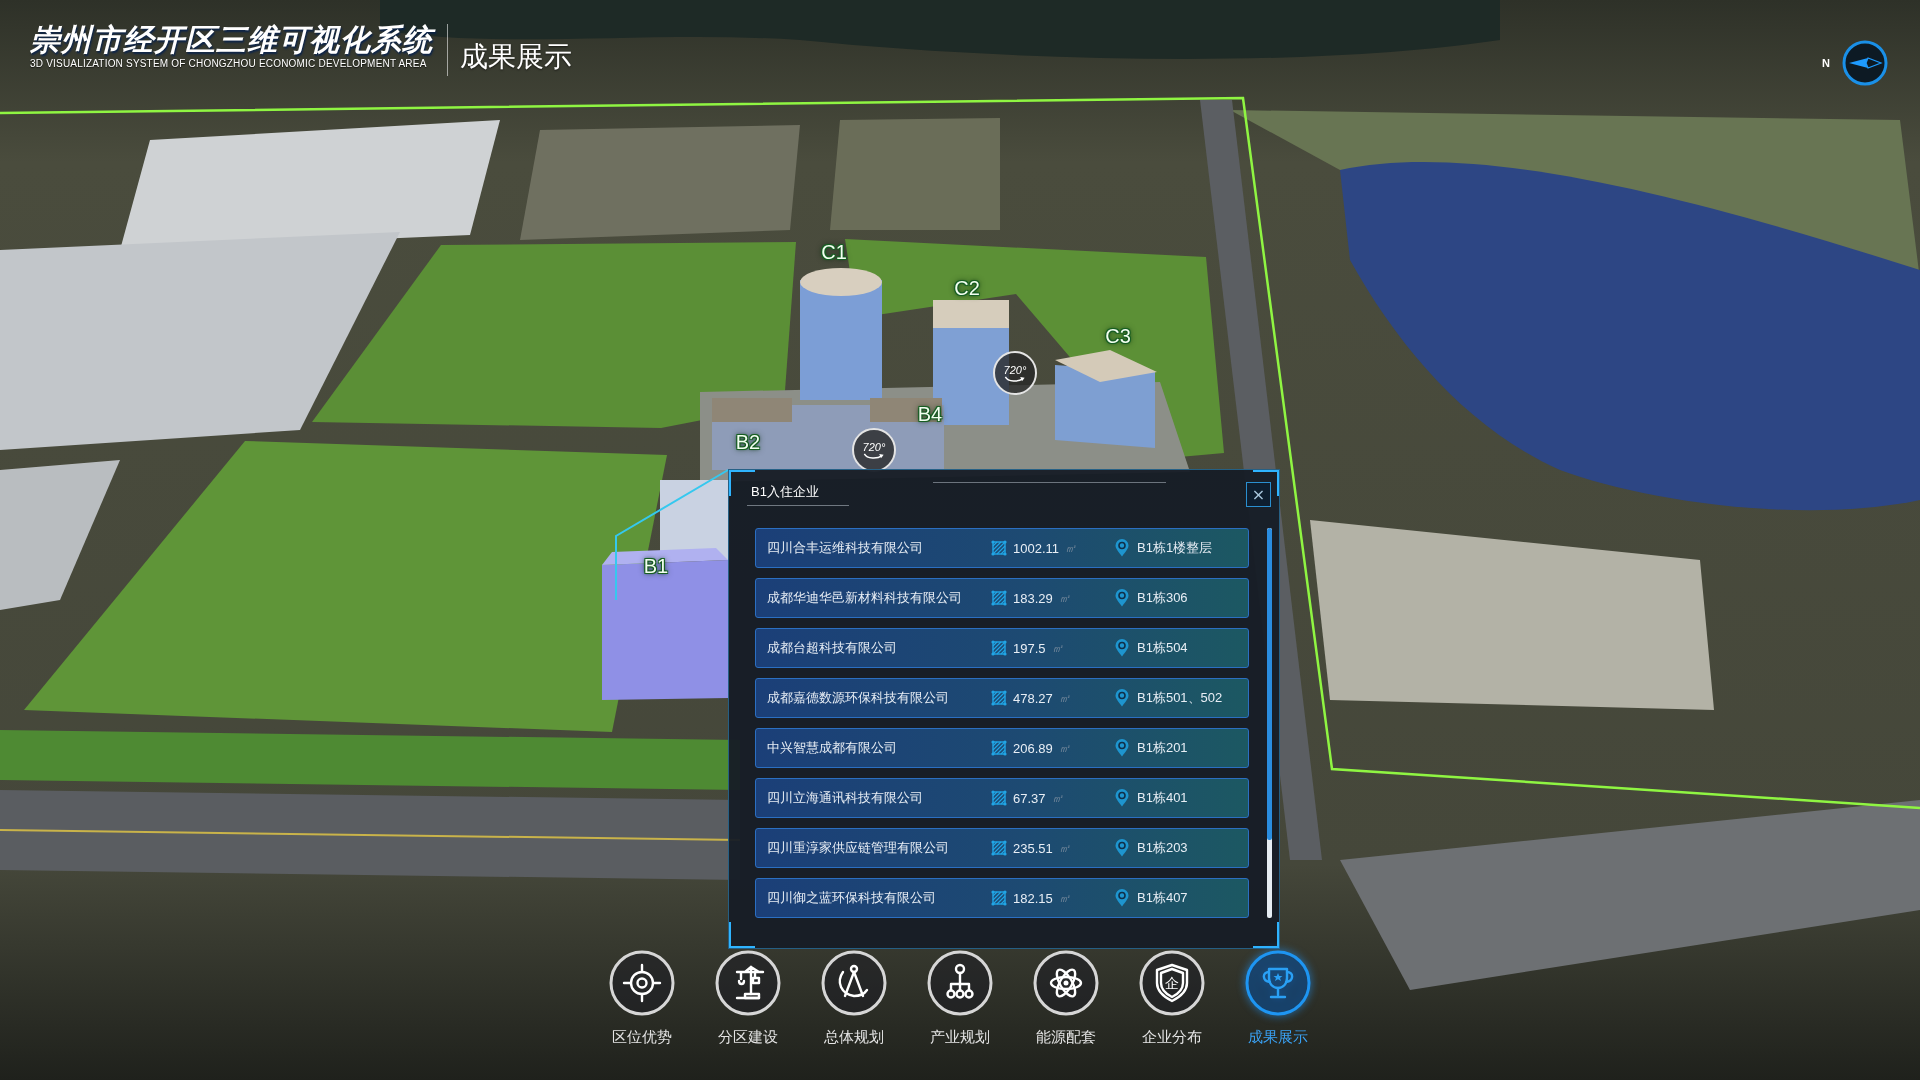  I want to click on hierarchy-icon, so click(960, 983).